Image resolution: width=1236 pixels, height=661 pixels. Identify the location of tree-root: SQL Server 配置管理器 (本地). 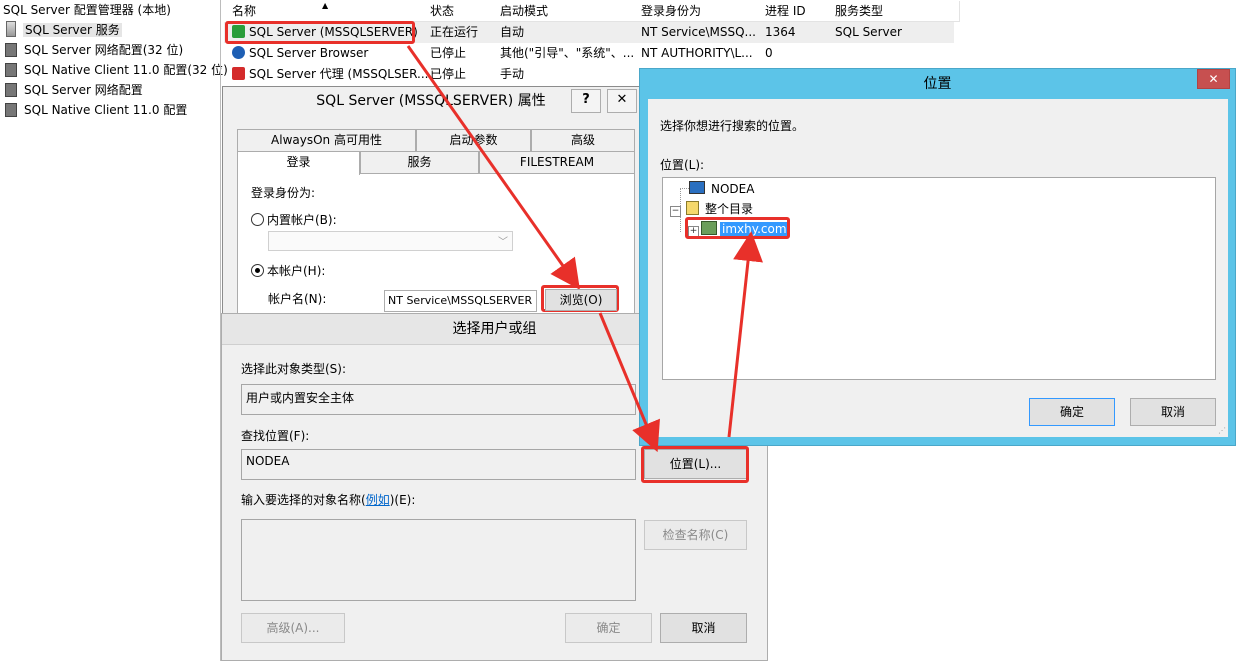
(87, 10).